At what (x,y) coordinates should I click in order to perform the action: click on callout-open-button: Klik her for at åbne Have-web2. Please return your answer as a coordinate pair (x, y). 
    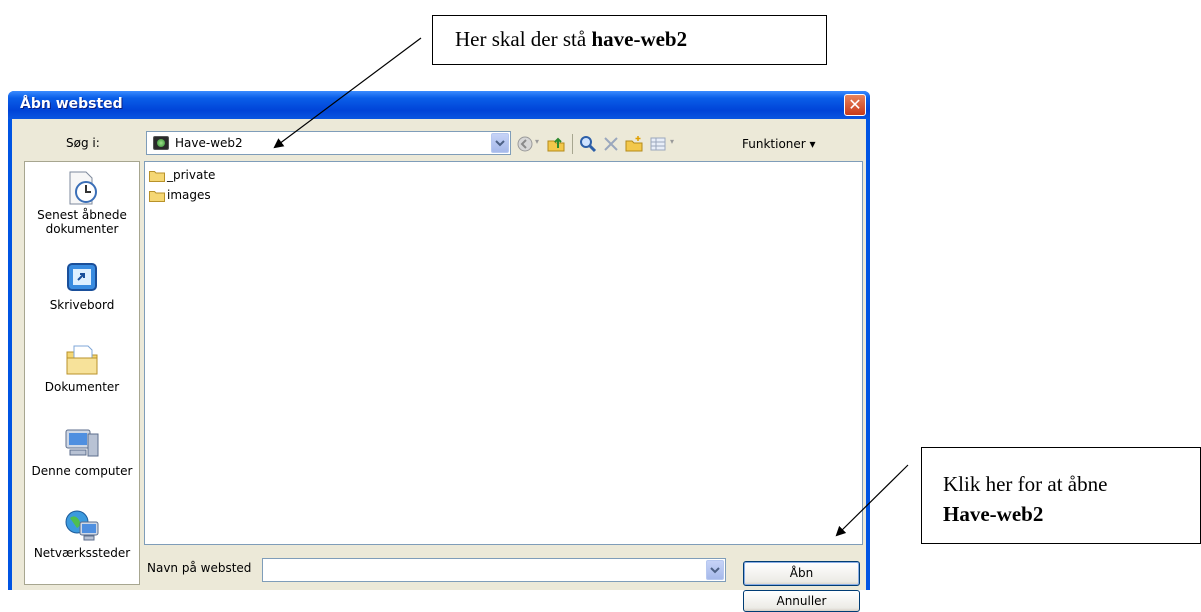
    Looking at the image, I should click on (1061, 495).